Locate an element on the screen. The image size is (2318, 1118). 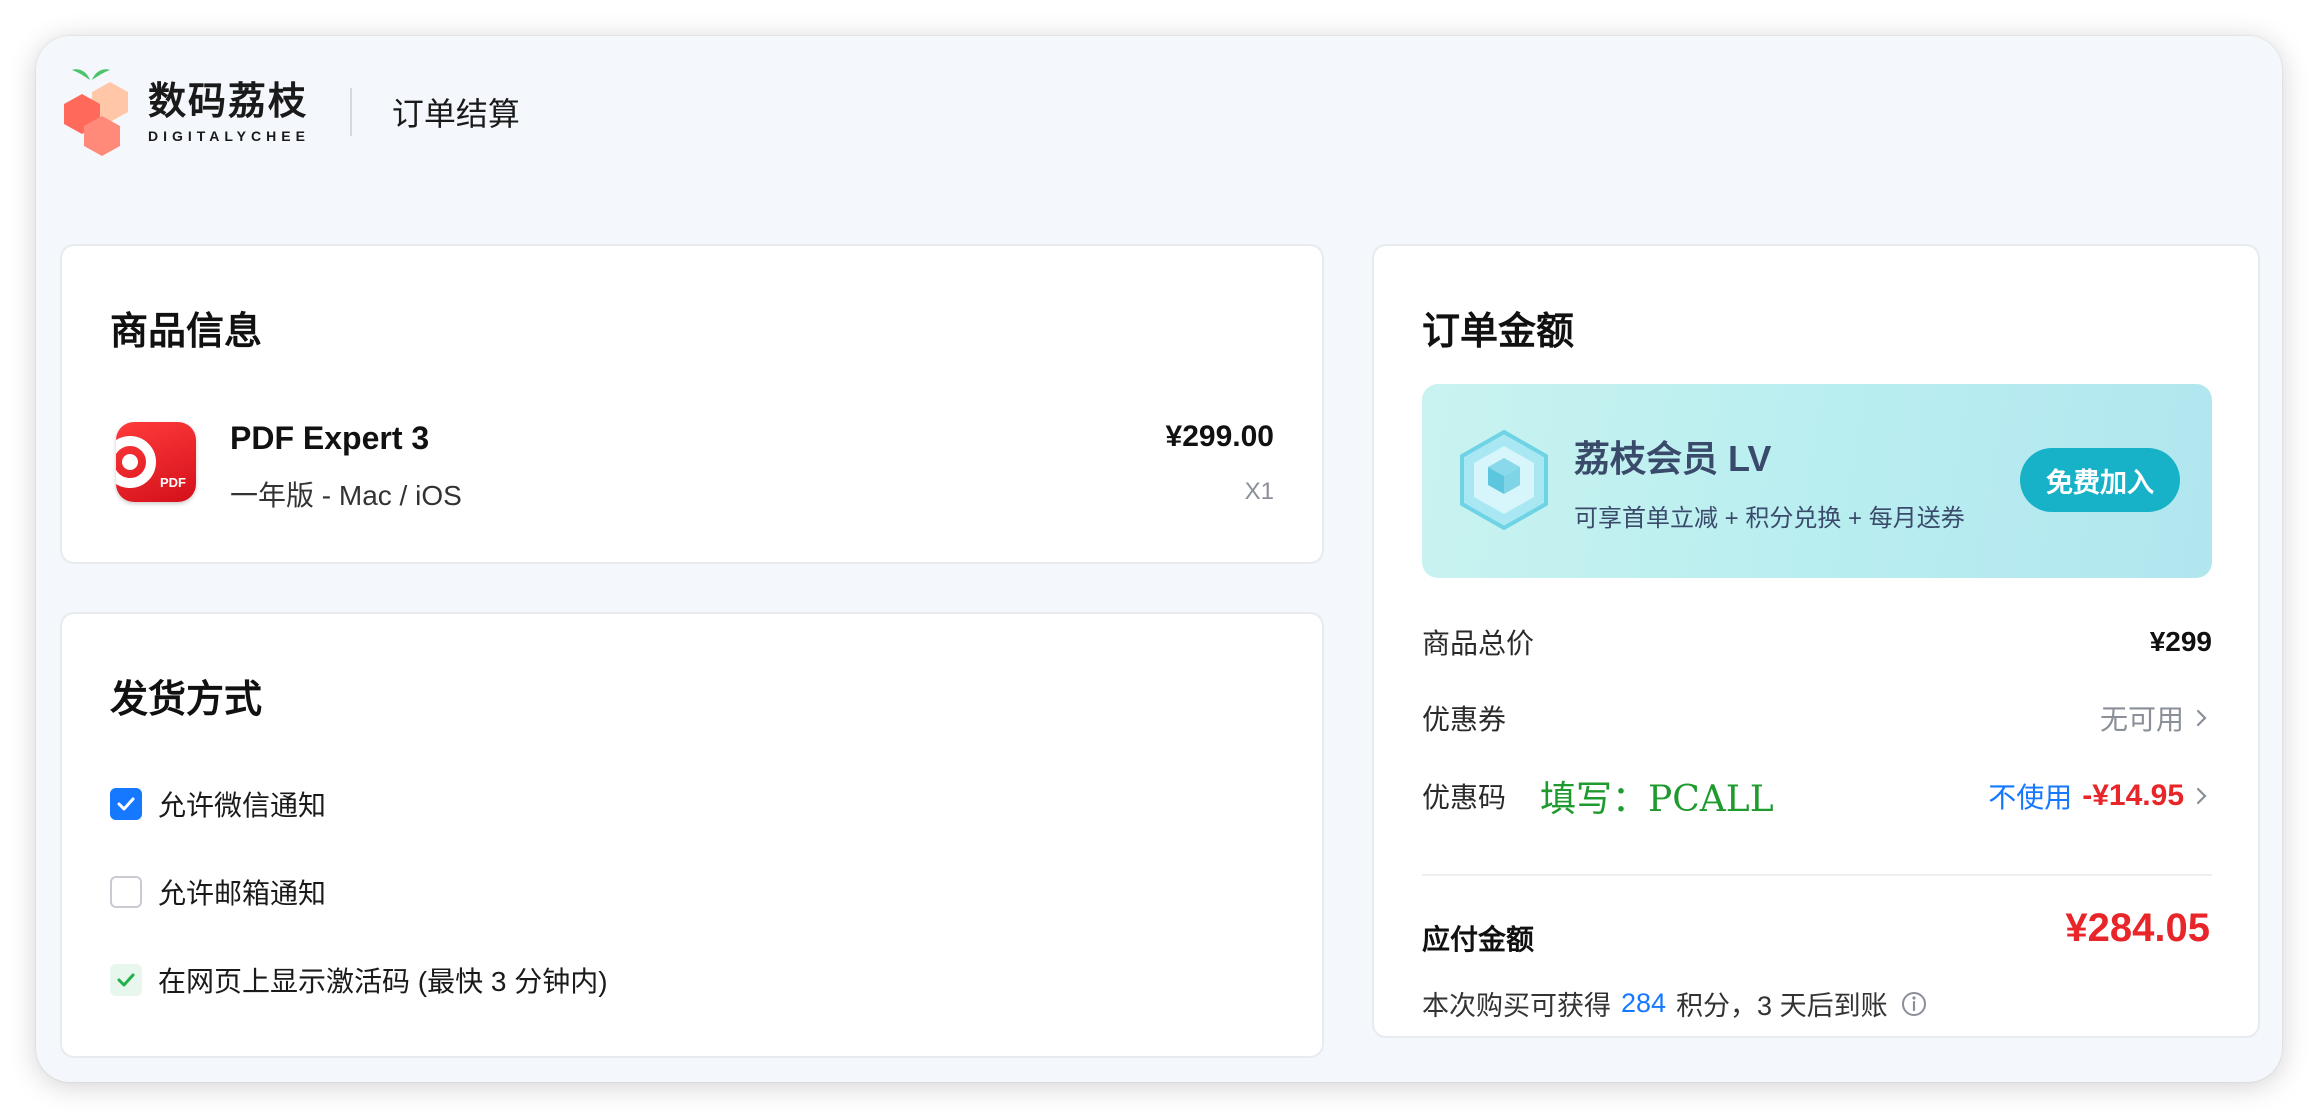
brand-logo: 数码荔枝 DIGITALYCHEE is located at coordinates (185, 112).